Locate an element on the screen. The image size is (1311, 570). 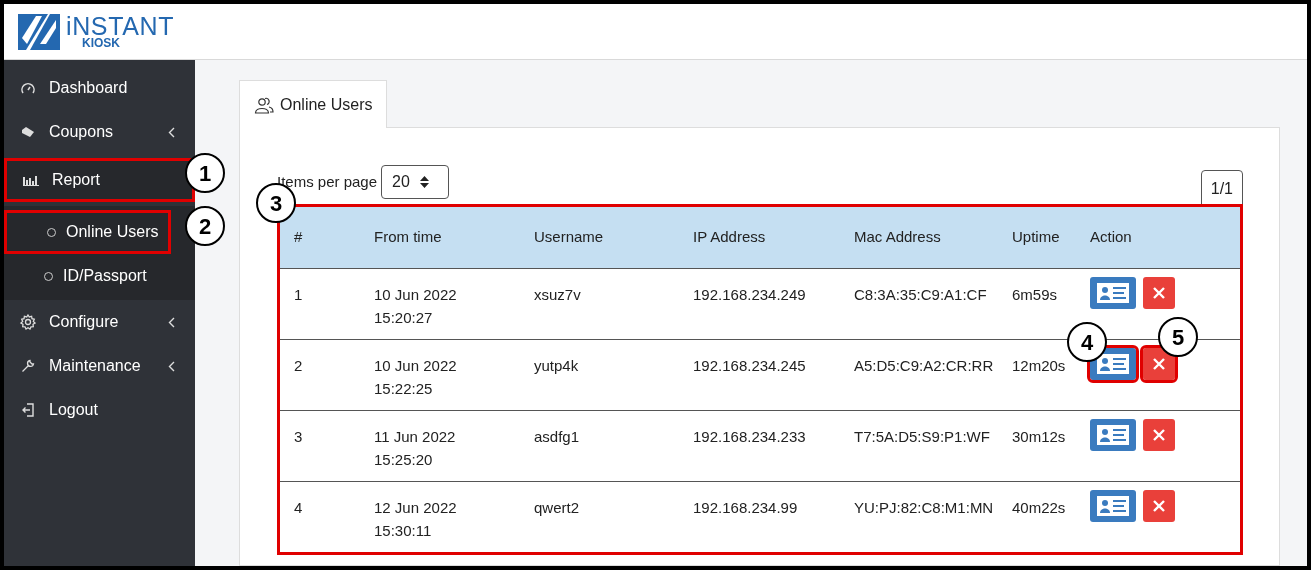
table-cell-text: 15:25:20 is located at coordinates (404, 460).